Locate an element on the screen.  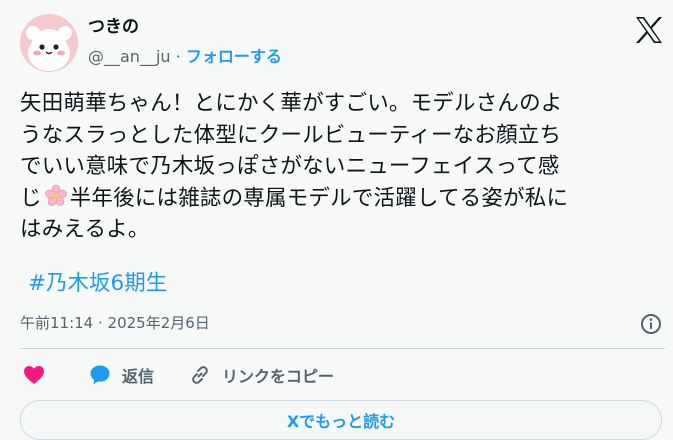
copy-link-label: リンクをコピー is located at coordinates (278, 376).